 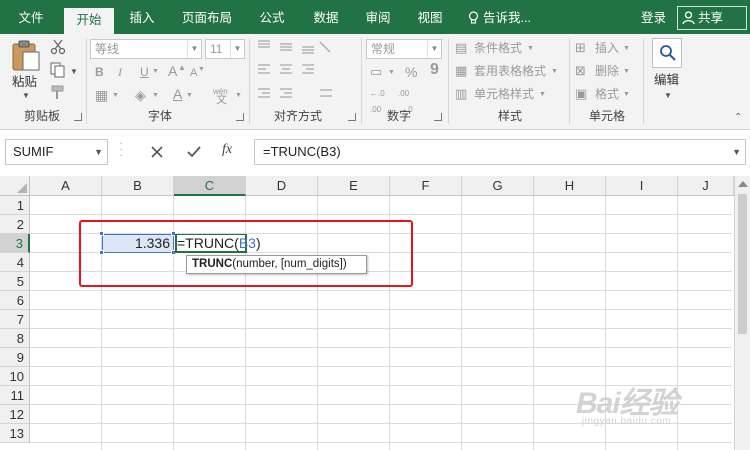 I want to click on scroll-thumb, so click(x=742, y=264).